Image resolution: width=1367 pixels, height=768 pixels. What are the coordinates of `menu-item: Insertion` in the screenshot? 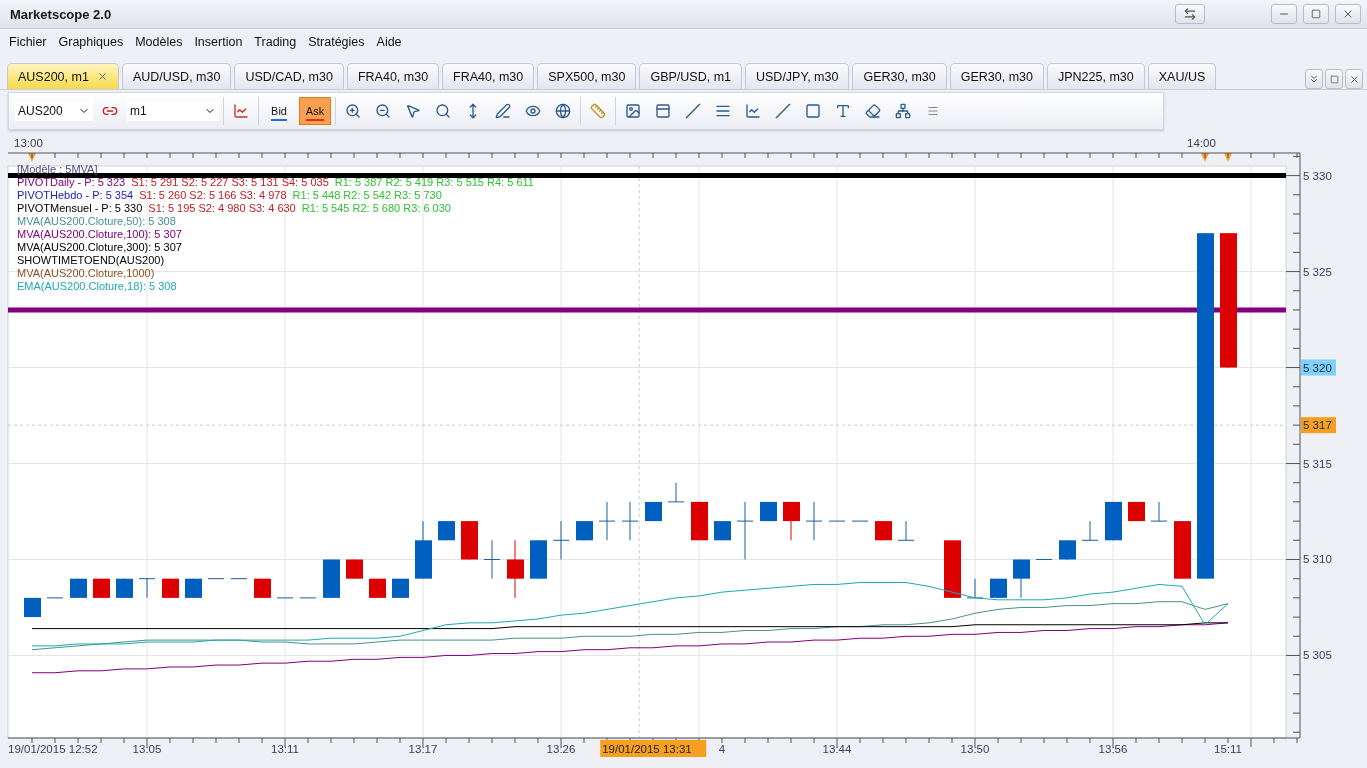 It's located at (218, 42).